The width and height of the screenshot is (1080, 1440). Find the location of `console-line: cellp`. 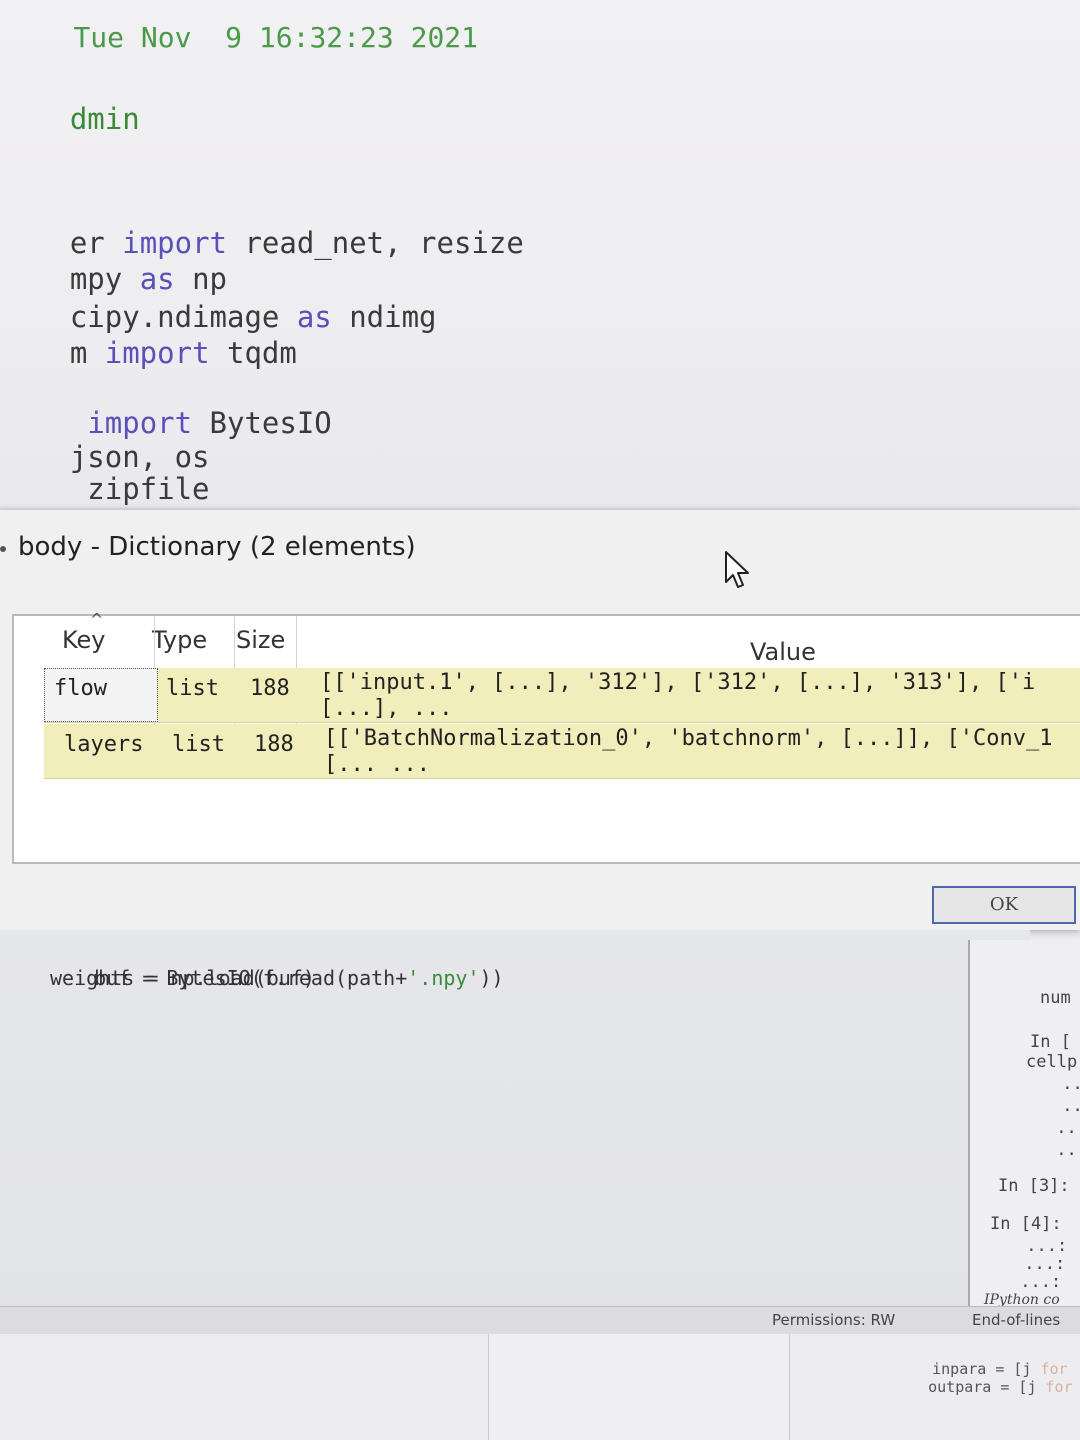

console-line: cellp is located at coordinates (1052, 1062).